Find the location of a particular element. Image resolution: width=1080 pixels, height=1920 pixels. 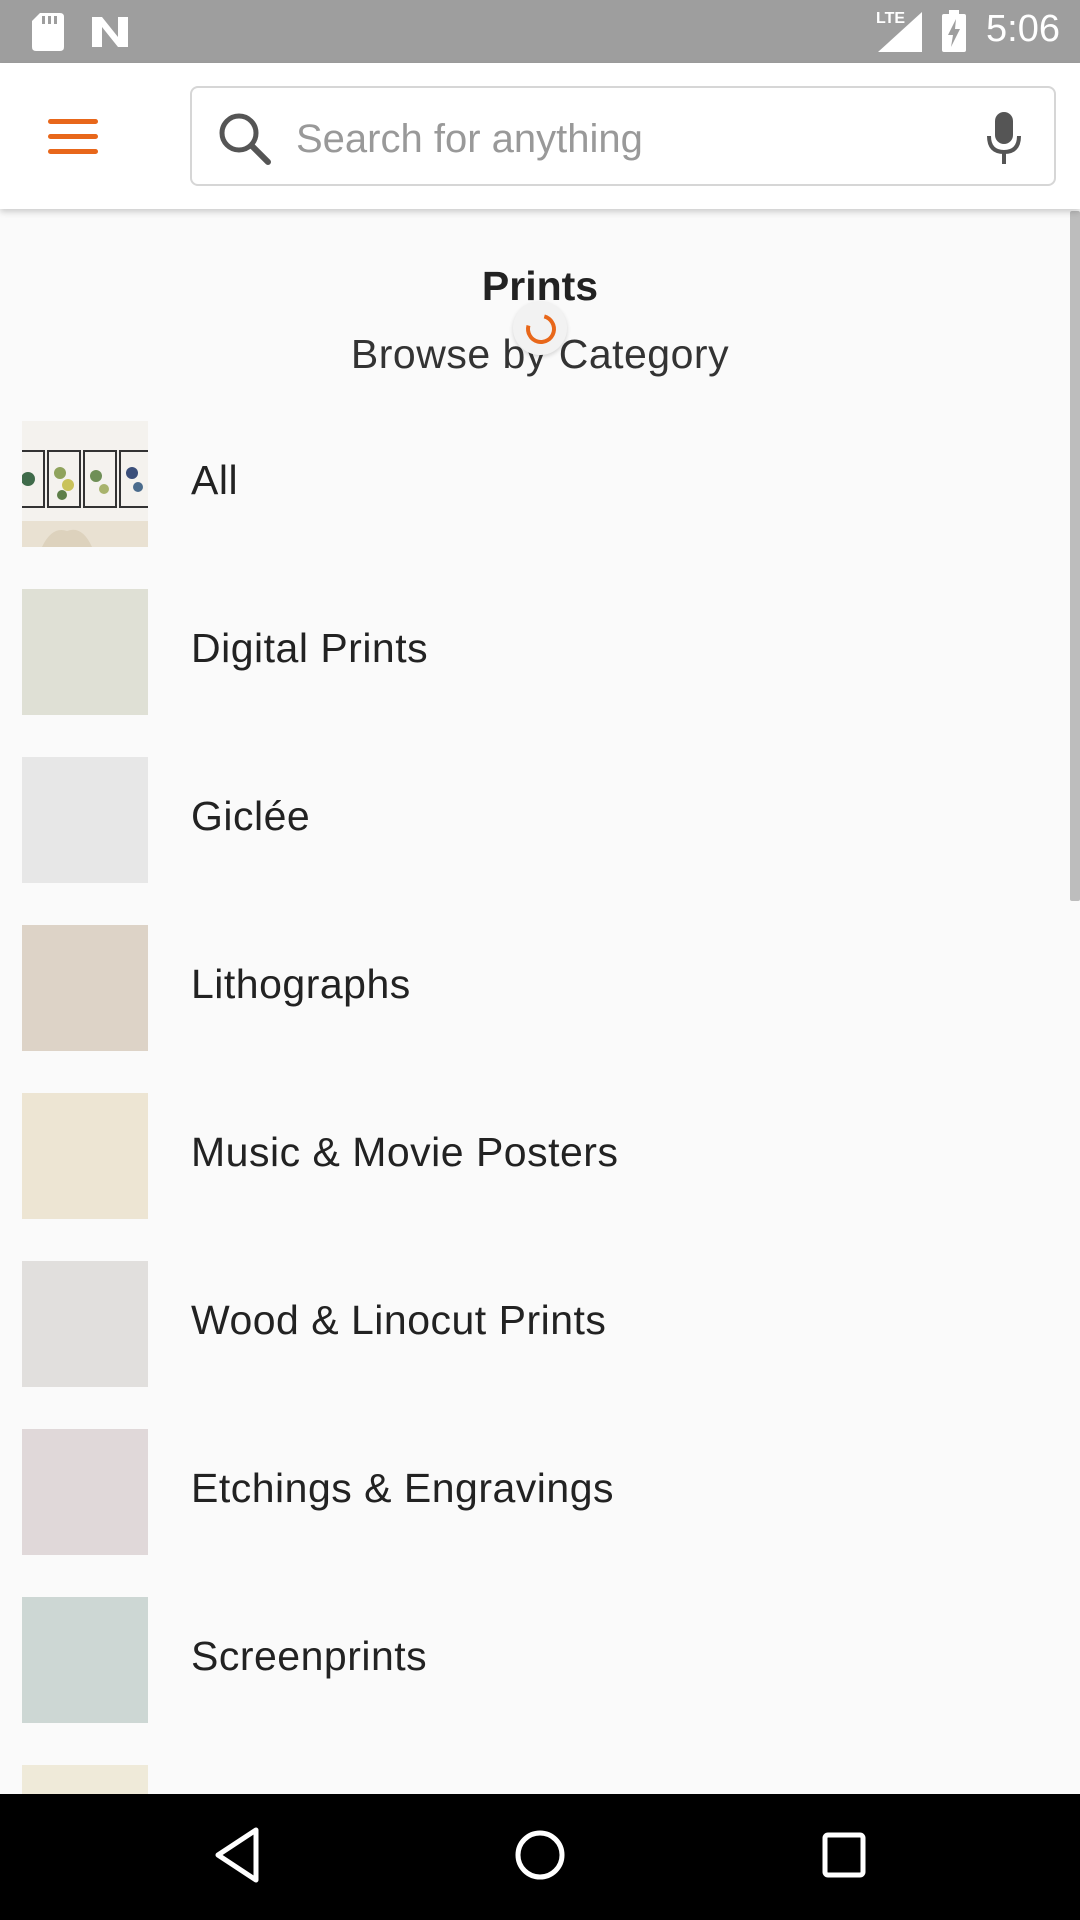

category-label: Etchings & Engravings is located at coordinates (403, 1488).